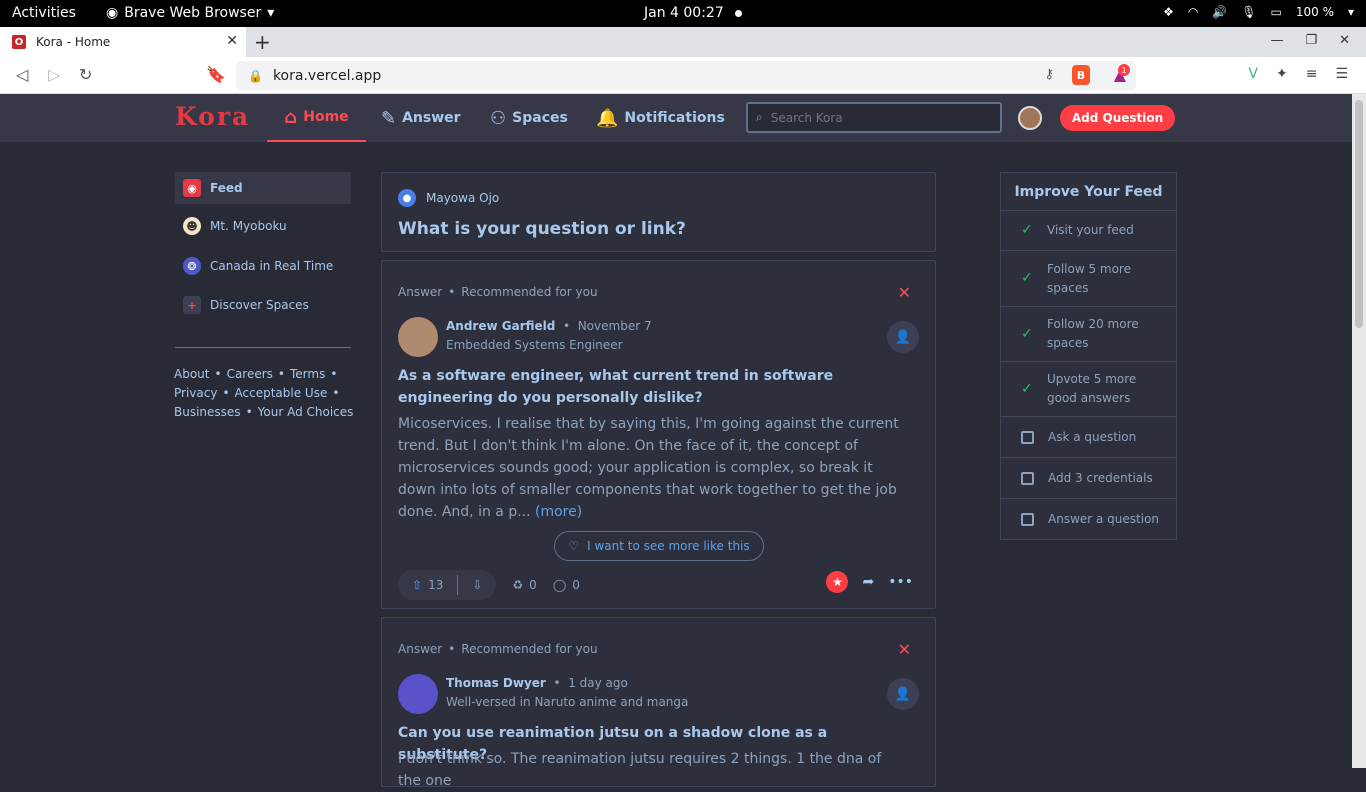  I want to click on feed-task: ✓ Follow 20 more spaces, so click(1088, 333).